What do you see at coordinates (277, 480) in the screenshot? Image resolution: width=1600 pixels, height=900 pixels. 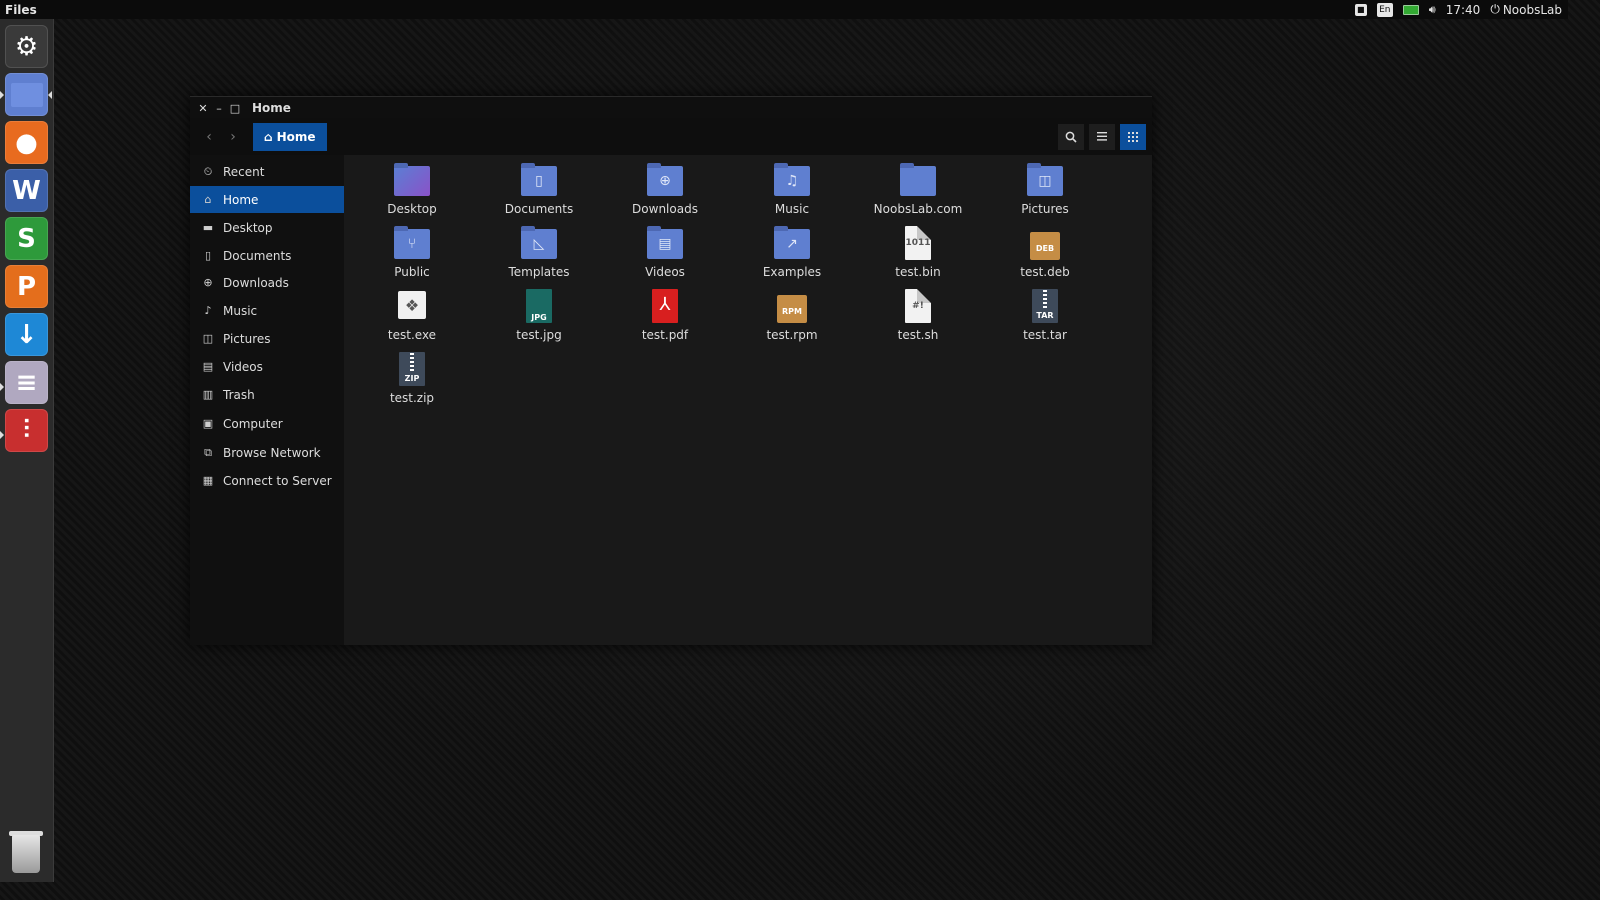 I see `sidebar-item-label: Connect to Server` at bounding box center [277, 480].